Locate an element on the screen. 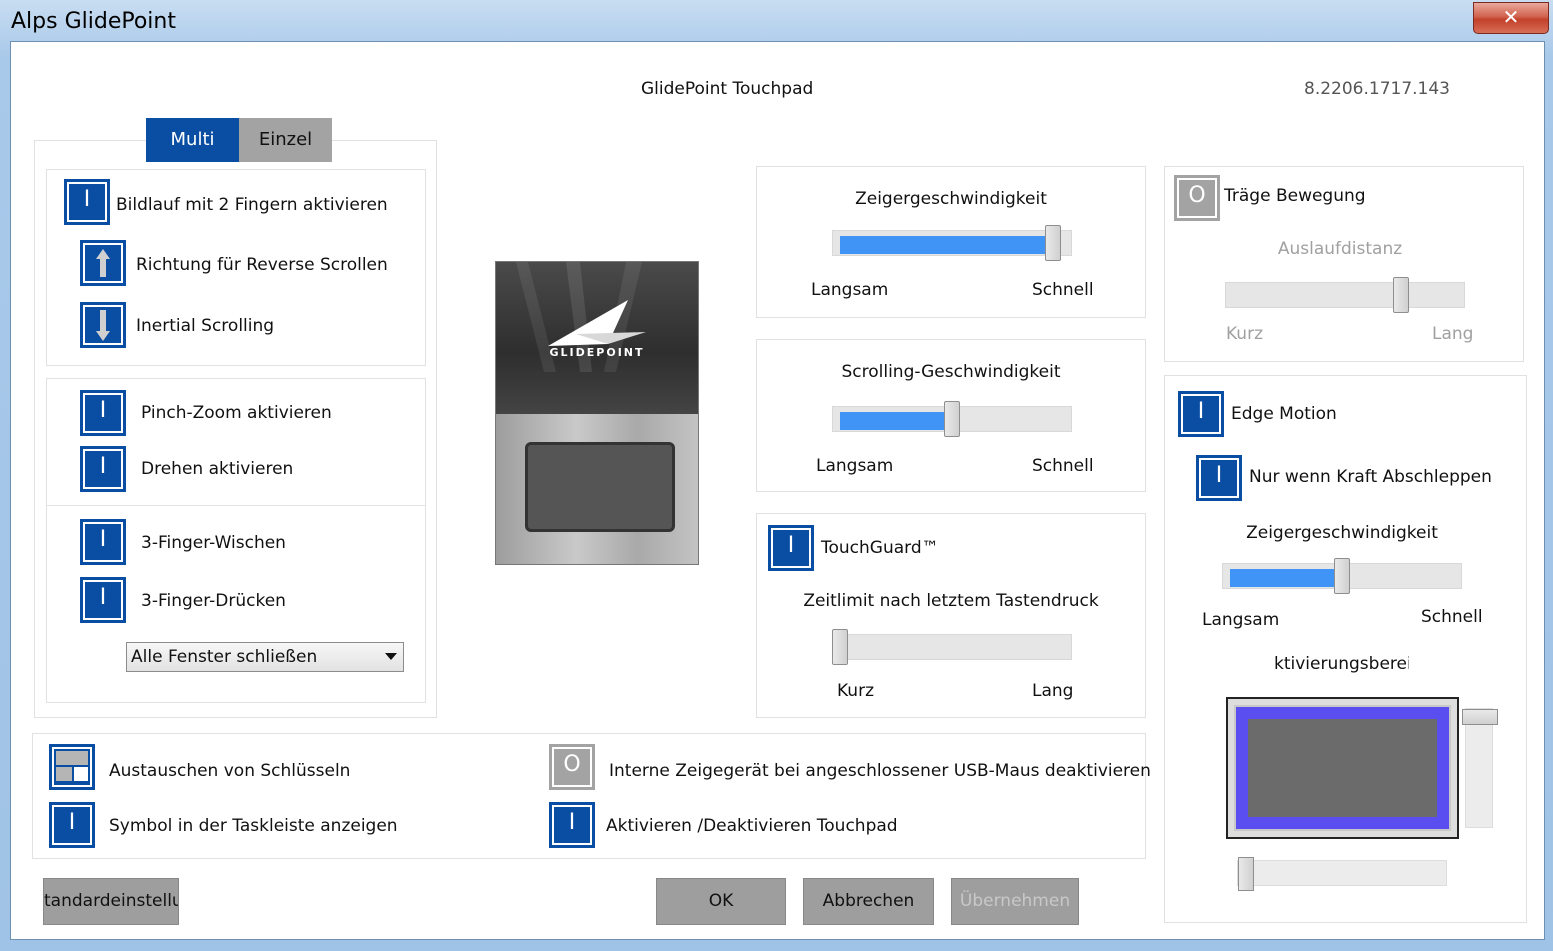 Image resolution: width=1553 pixels, height=951 pixels. touchguard-min: Kurz is located at coordinates (855, 691).